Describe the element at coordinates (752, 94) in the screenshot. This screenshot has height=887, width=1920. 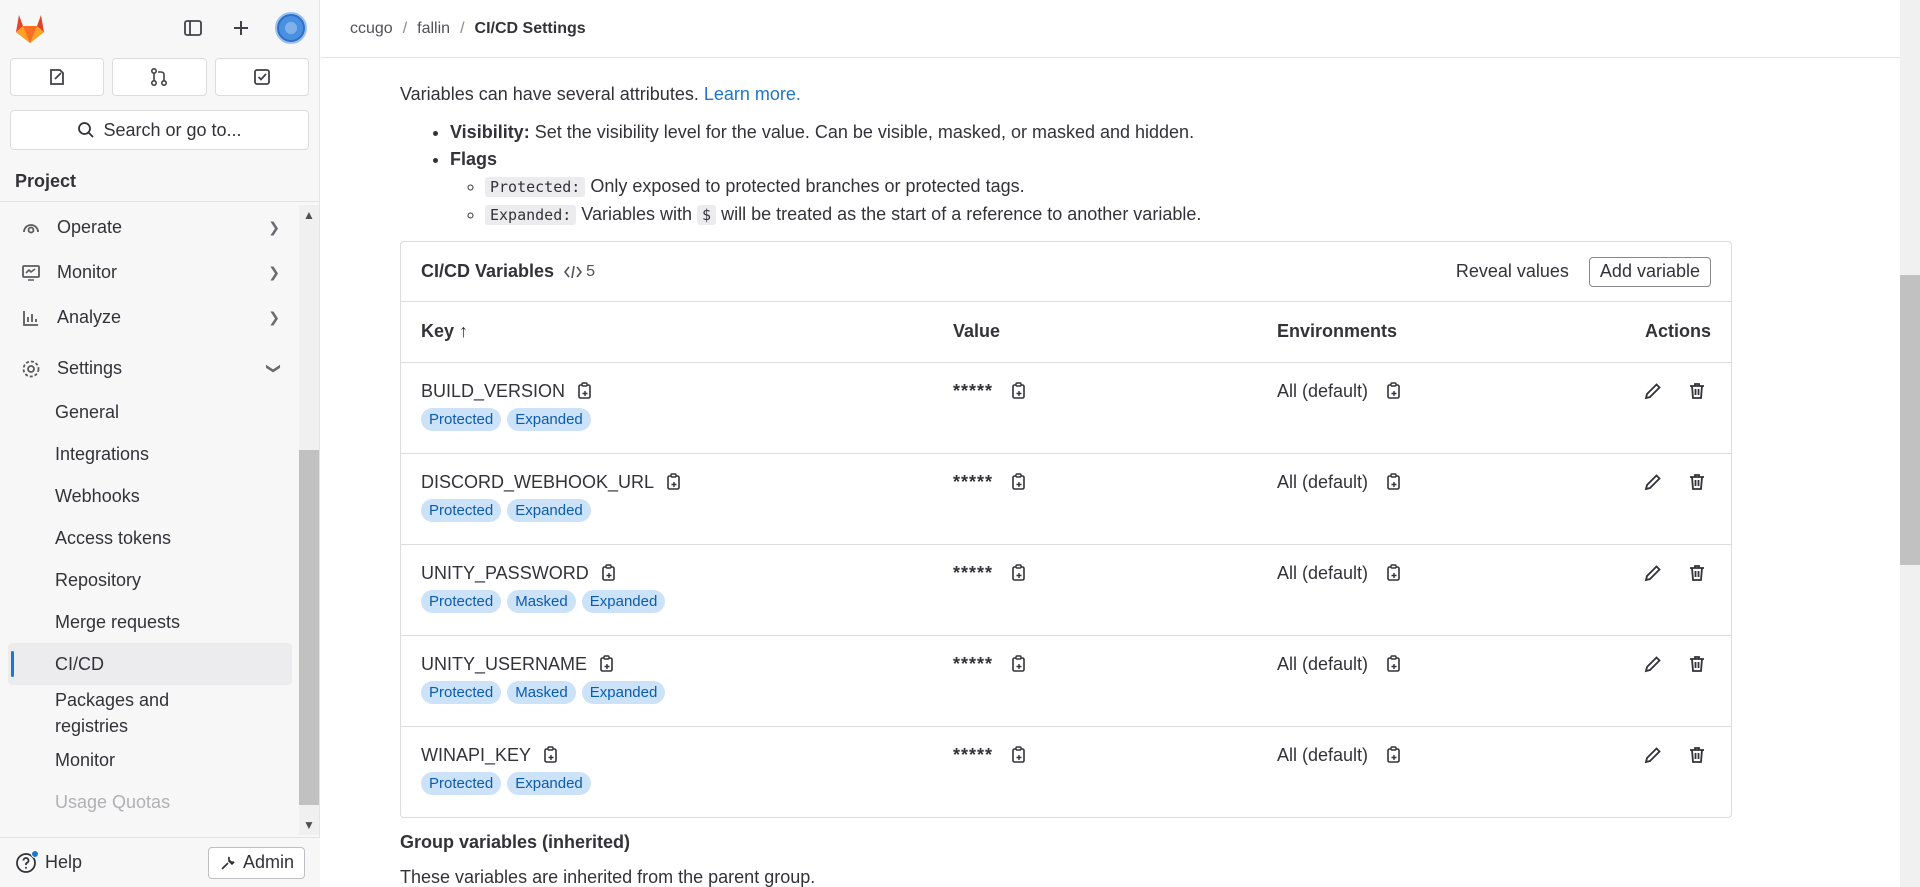
I see `learn-more-link: Learn more.` at that location.